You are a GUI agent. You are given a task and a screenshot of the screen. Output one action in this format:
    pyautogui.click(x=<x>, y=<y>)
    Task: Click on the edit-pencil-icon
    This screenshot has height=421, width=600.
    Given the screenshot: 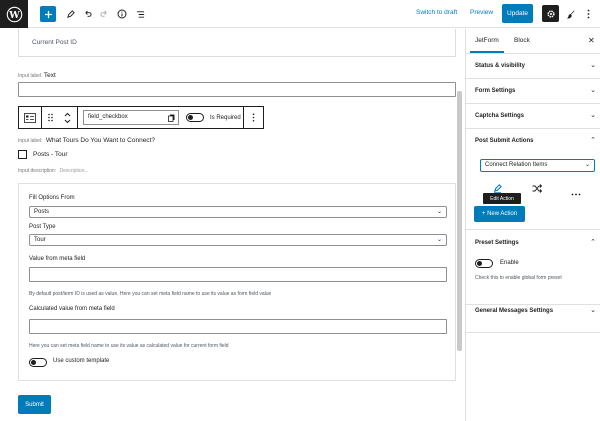 What is the action you would take?
    pyautogui.click(x=70, y=14)
    